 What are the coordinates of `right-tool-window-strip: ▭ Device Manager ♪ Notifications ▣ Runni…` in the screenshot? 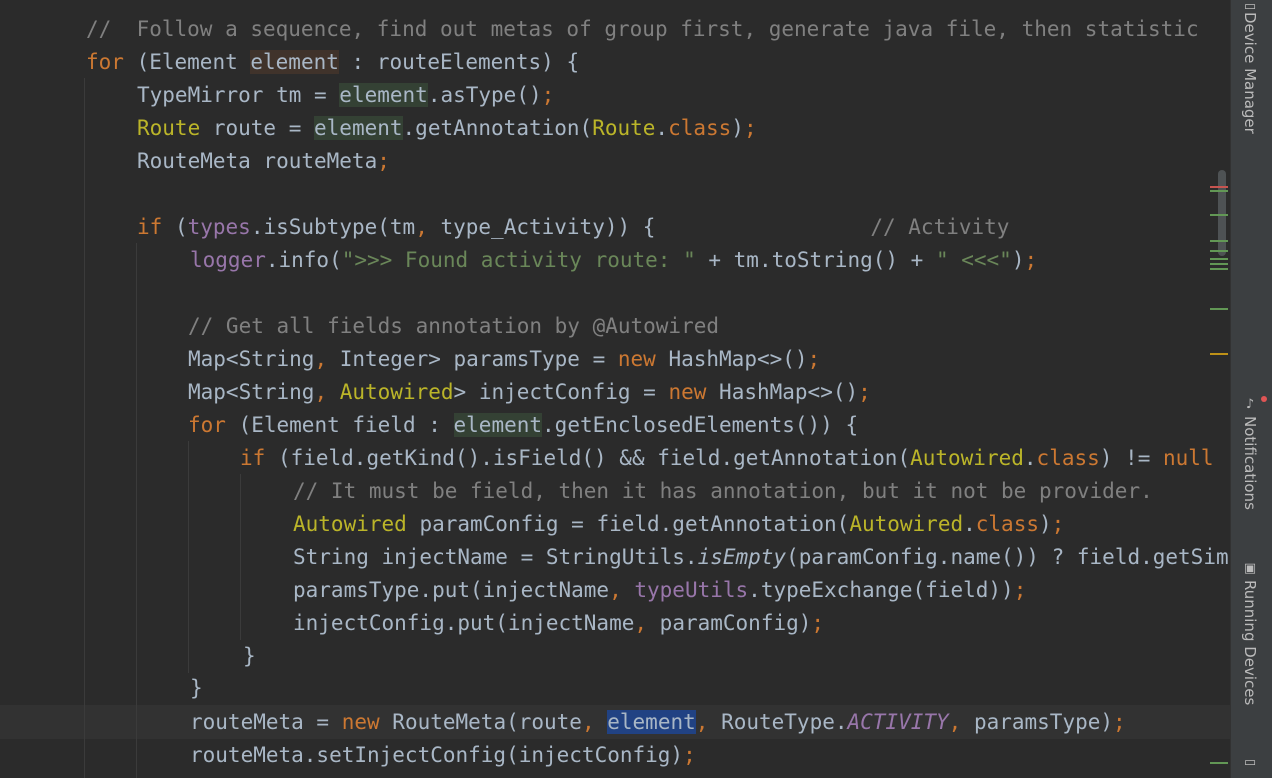 It's located at (1251, 389).